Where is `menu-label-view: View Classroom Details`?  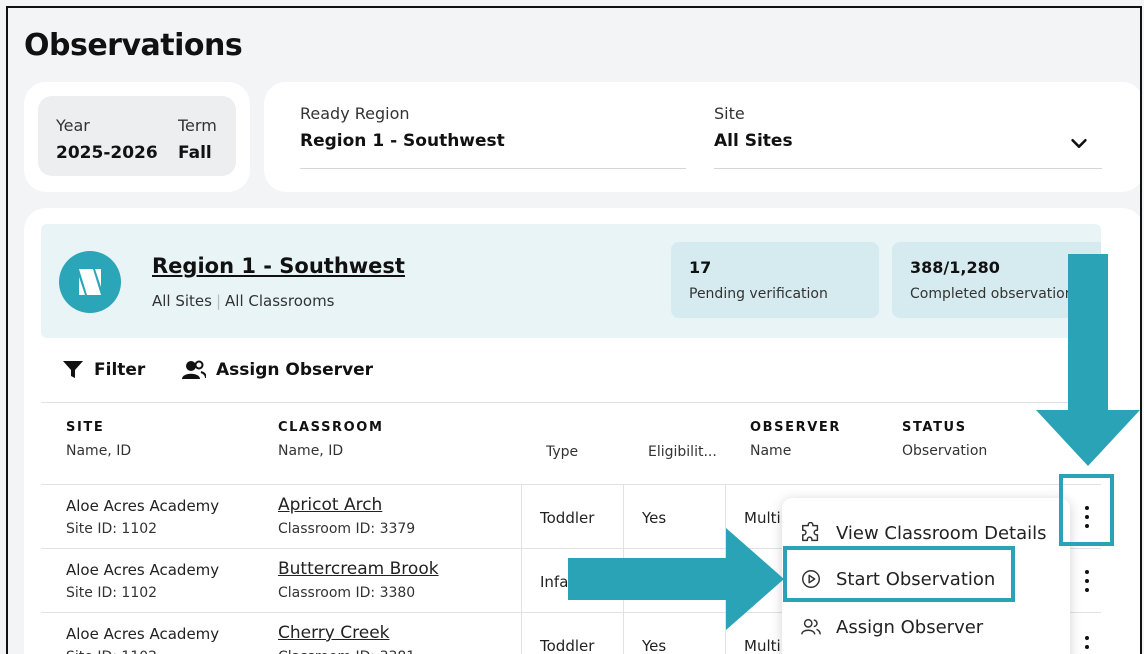
menu-label-view: View Classroom Details is located at coordinates (941, 533).